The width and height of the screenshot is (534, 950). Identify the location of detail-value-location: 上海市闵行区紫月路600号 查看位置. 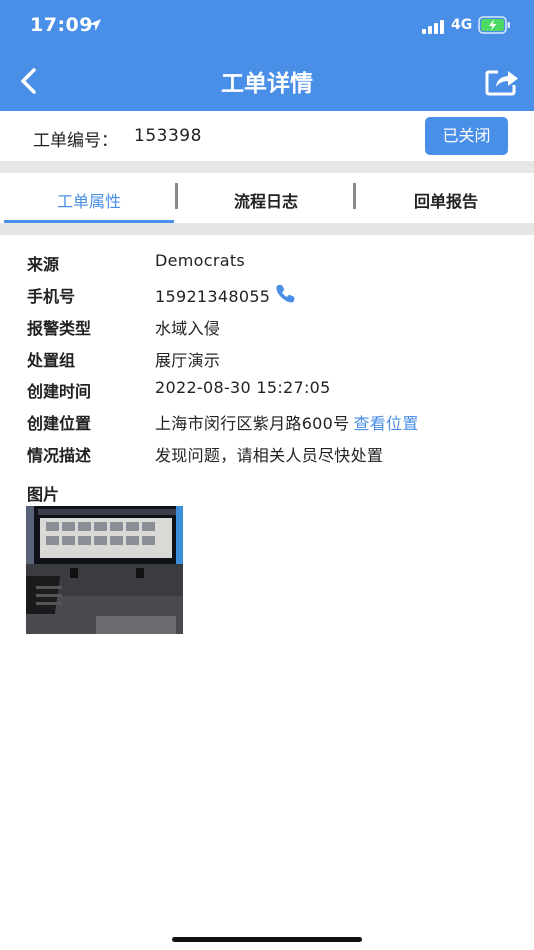
(287, 422).